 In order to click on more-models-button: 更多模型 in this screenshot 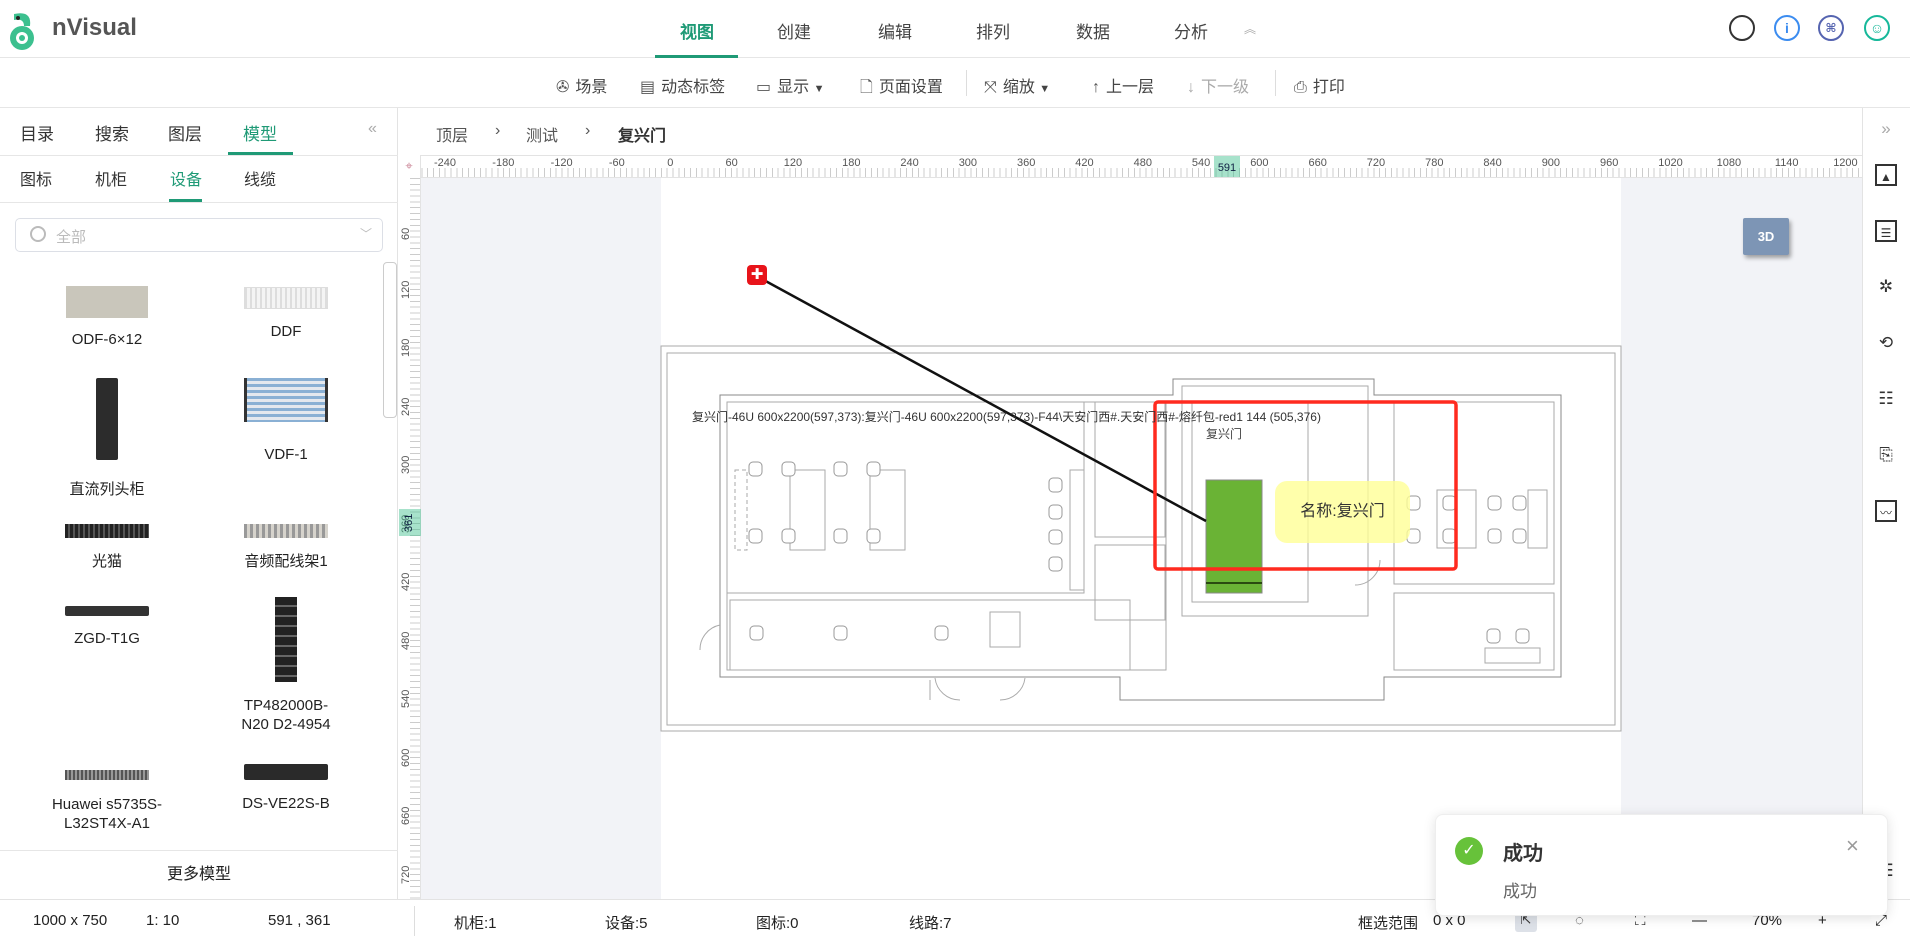, I will do `click(199, 874)`.